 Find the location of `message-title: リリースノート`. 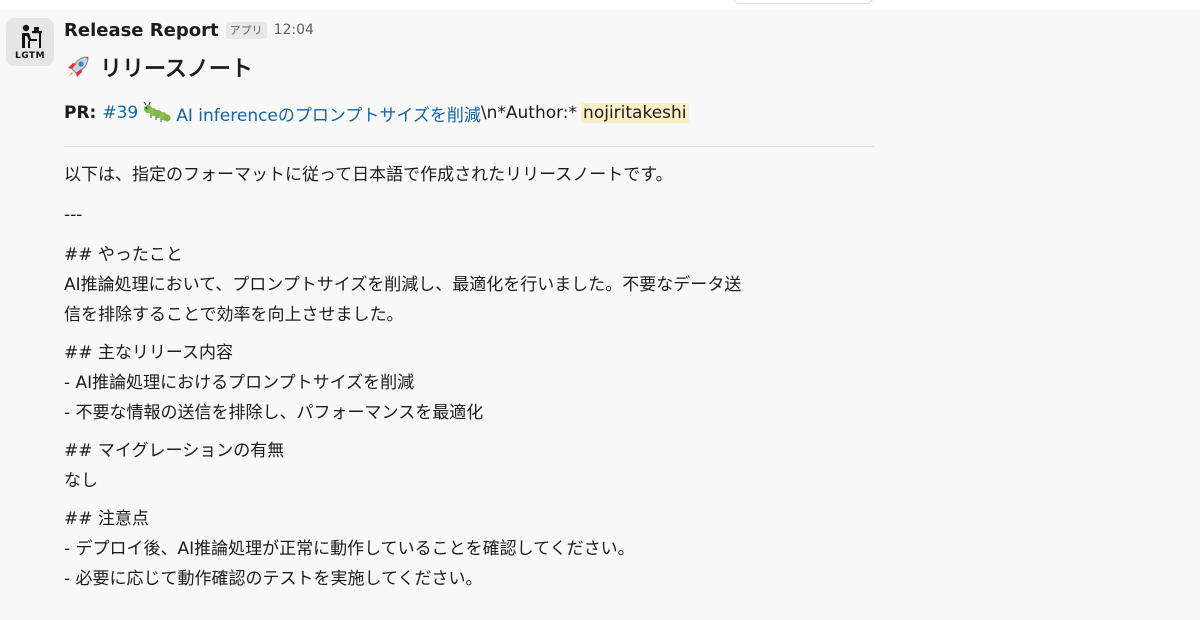

message-title: リリースノート is located at coordinates (158, 67).